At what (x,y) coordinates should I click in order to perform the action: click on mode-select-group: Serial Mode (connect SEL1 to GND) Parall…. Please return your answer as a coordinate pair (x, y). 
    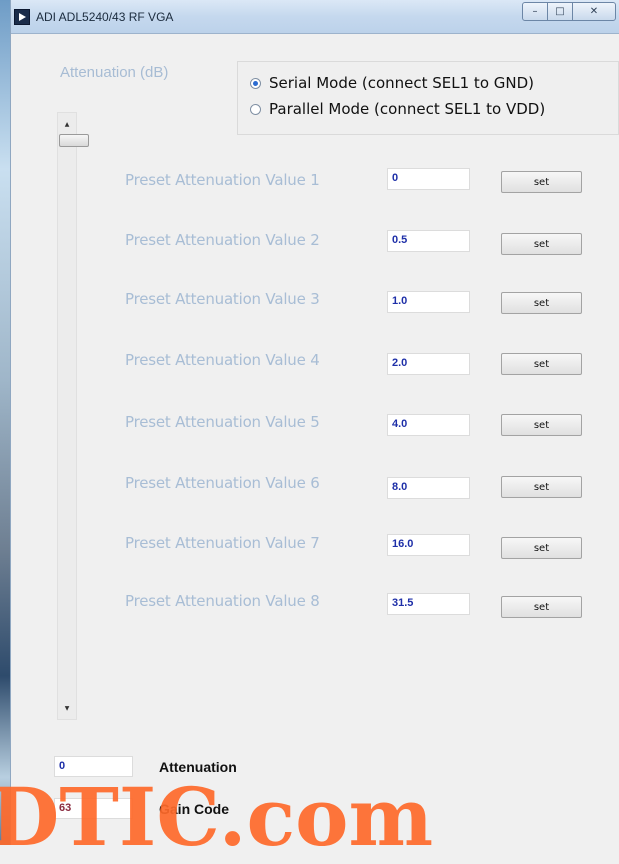
    Looking at the image, I should click on (428, 98).